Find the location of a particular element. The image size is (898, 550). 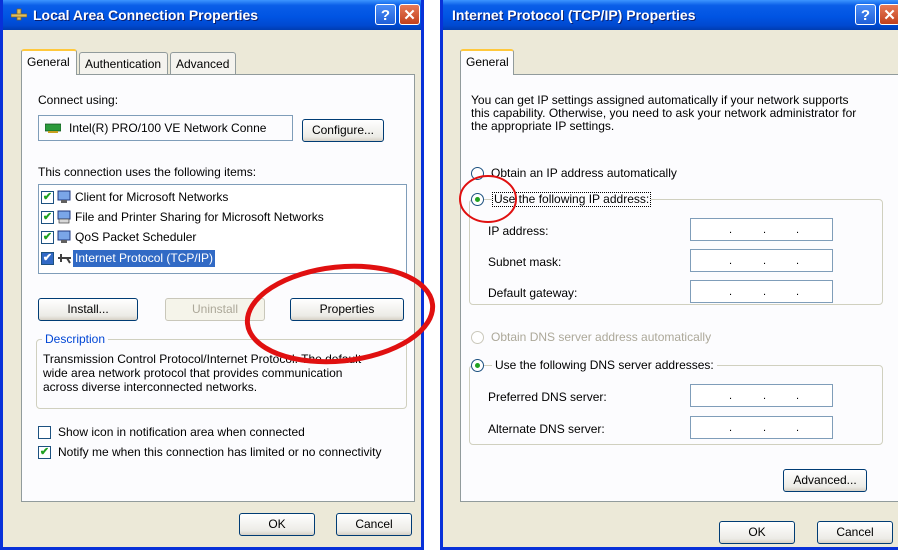

adapter-name: Intel(R) PRO/100 VE Network Conne is located at coordinates (168, 128).